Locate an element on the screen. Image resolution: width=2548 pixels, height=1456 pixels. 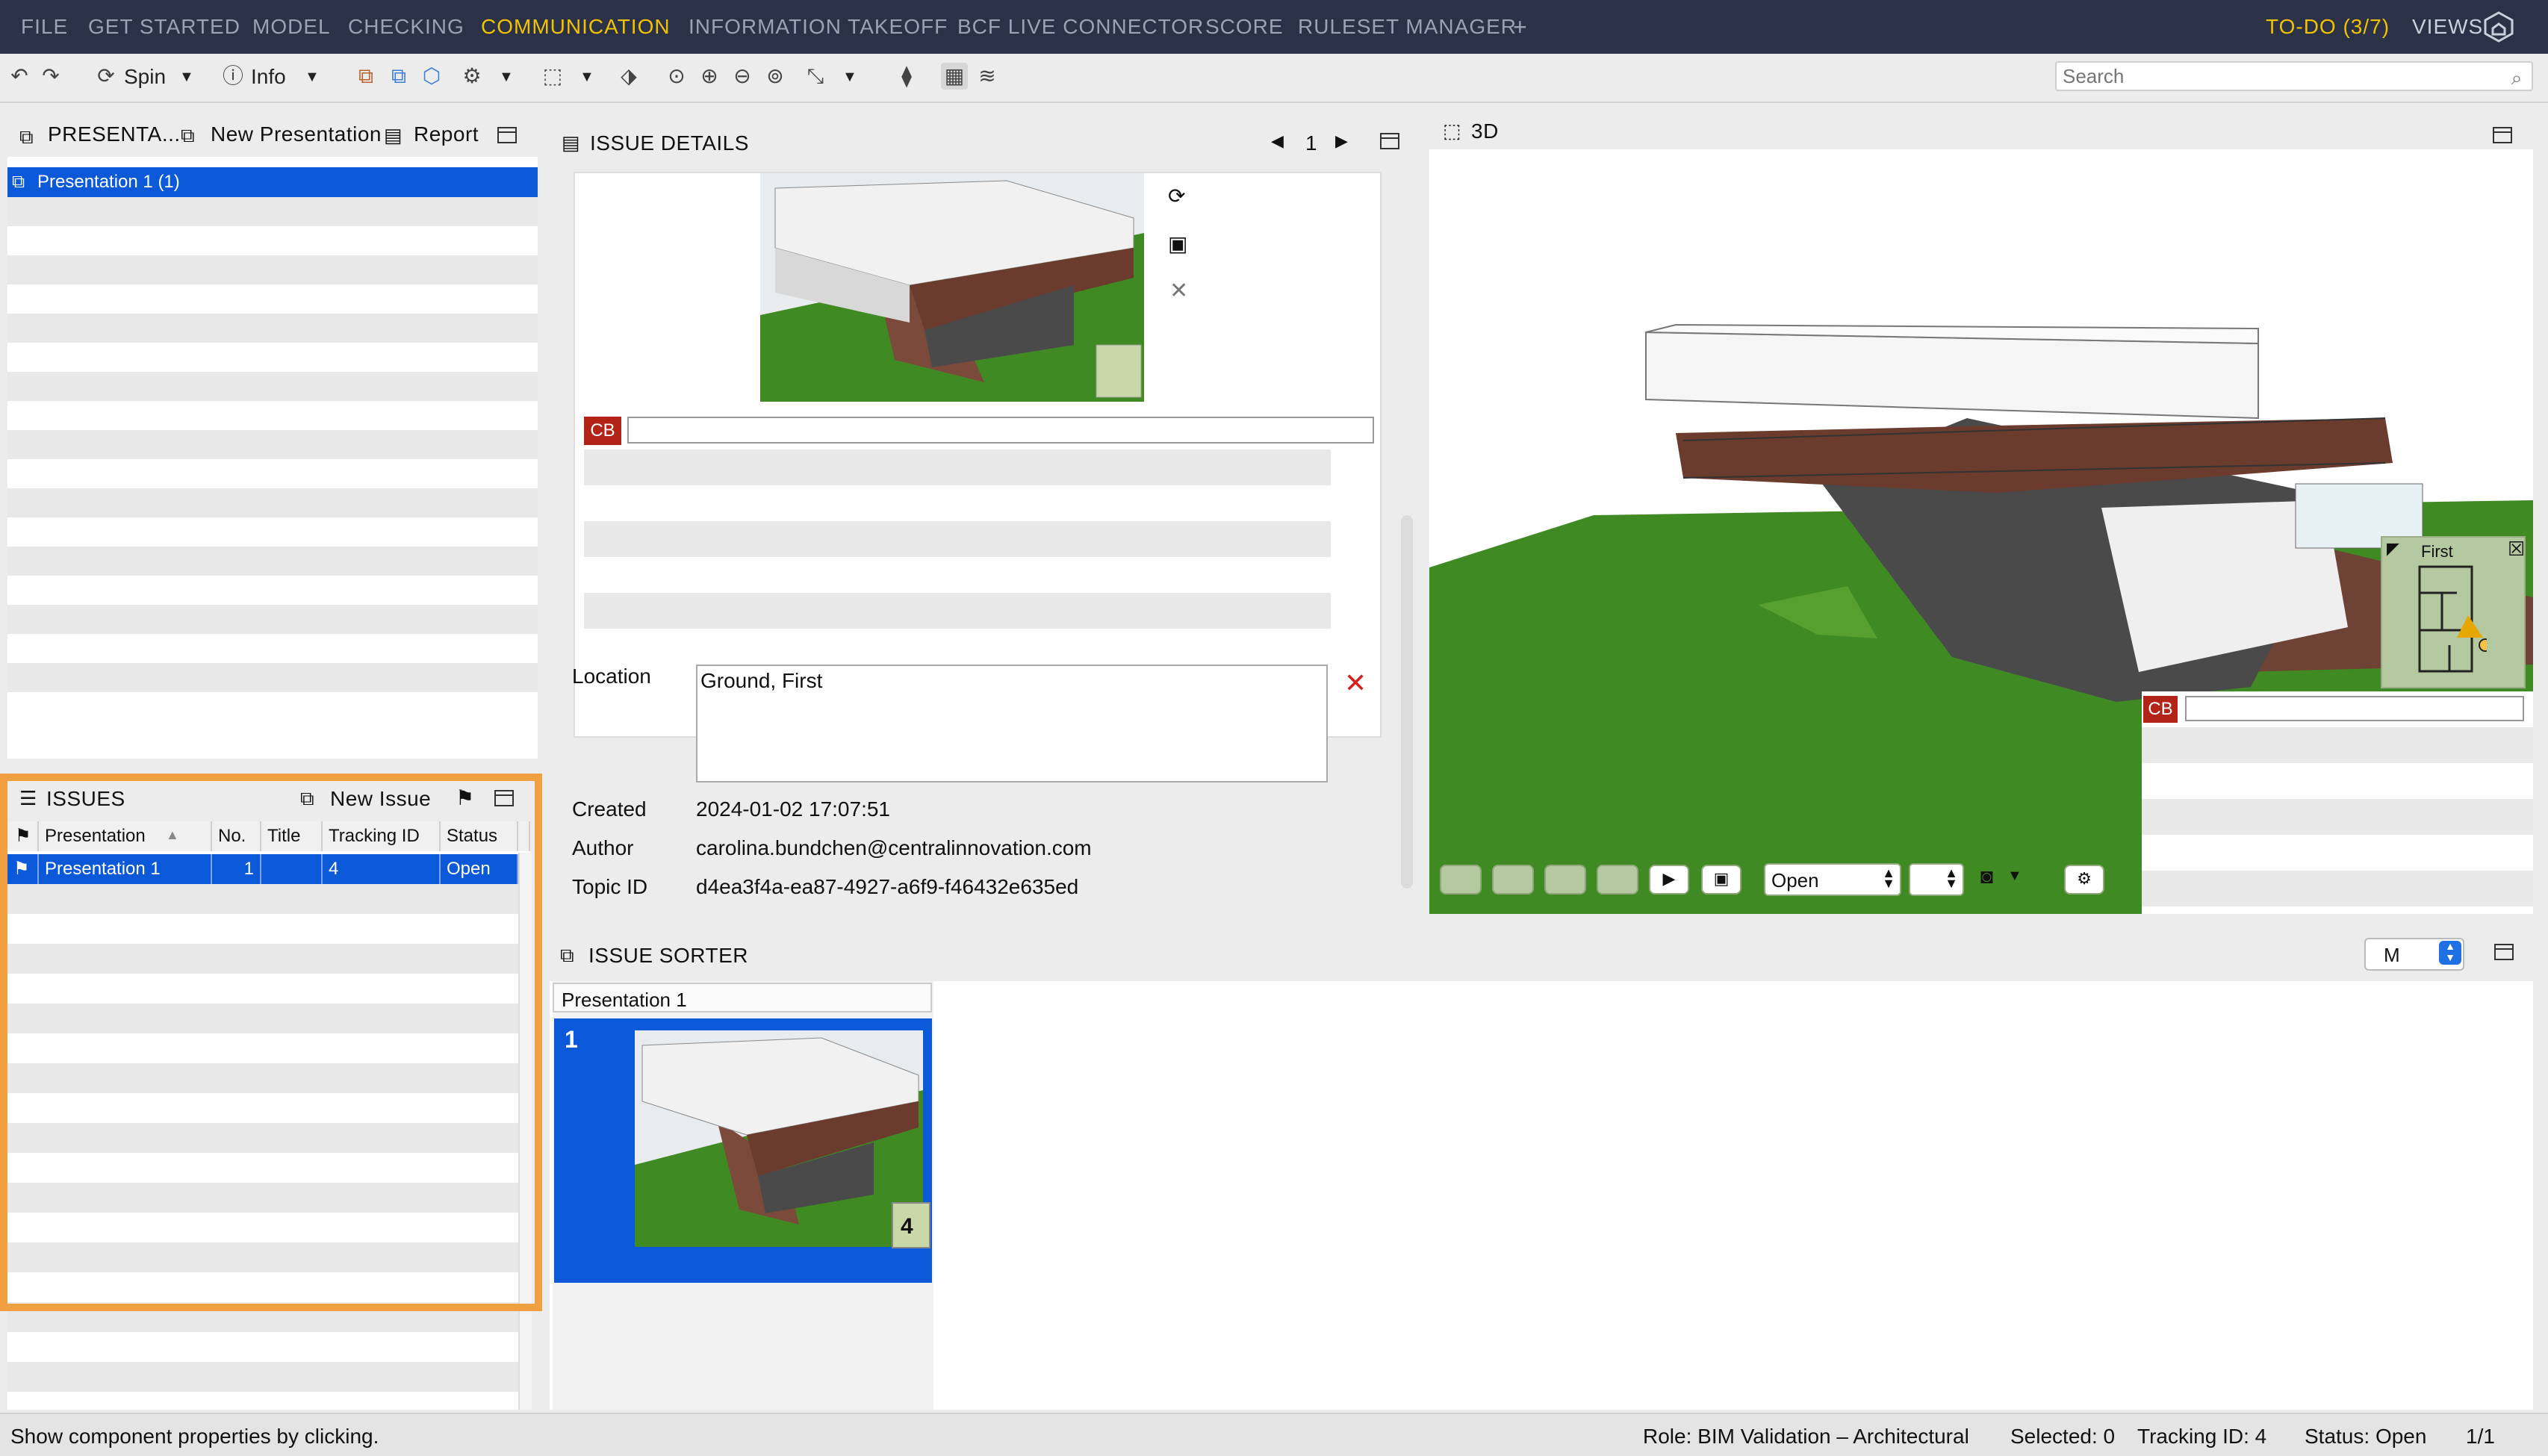
delete-snapshot-icon: ✕ is located at coordinates (1178, 291).